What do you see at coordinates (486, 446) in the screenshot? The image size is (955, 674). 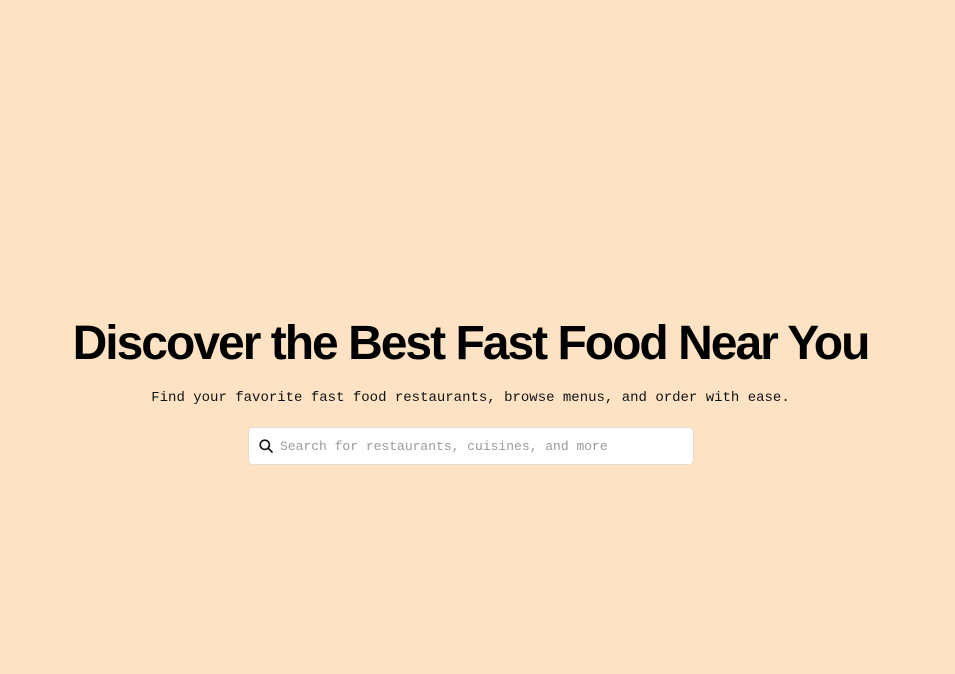 I see `search-input` at bounding box center [486, 446].